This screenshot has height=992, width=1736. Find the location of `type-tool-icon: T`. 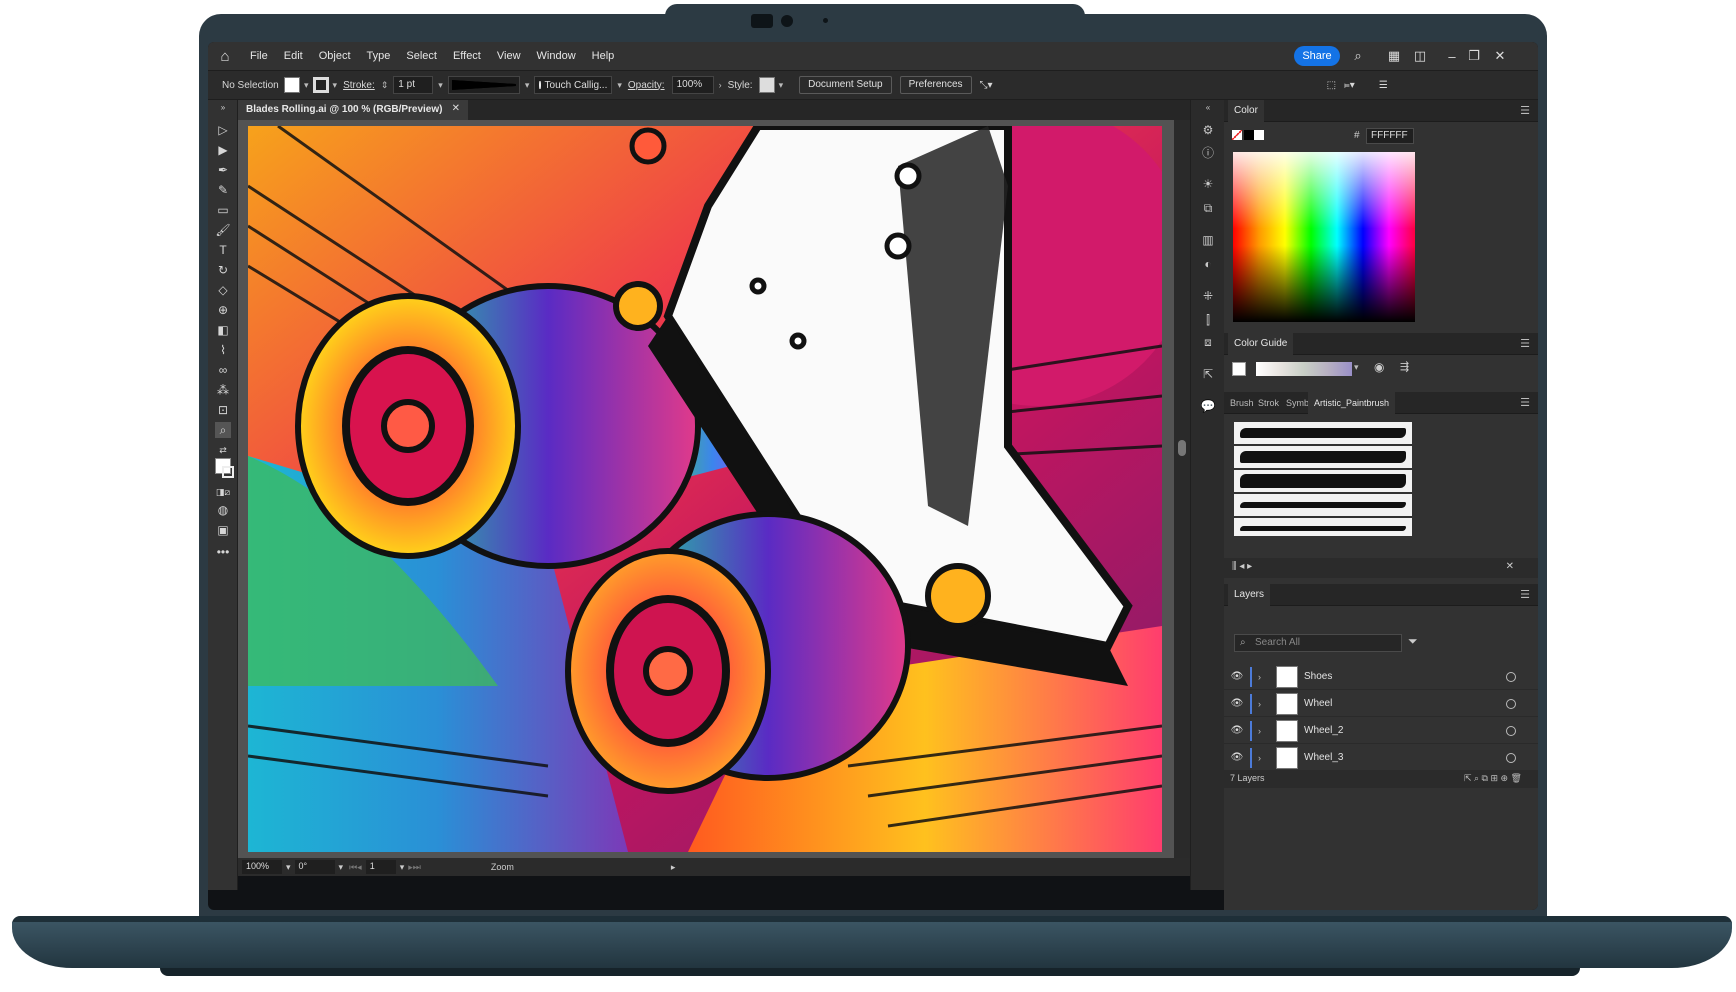

type-tool-icon: T is located at coordinates (223, 250).